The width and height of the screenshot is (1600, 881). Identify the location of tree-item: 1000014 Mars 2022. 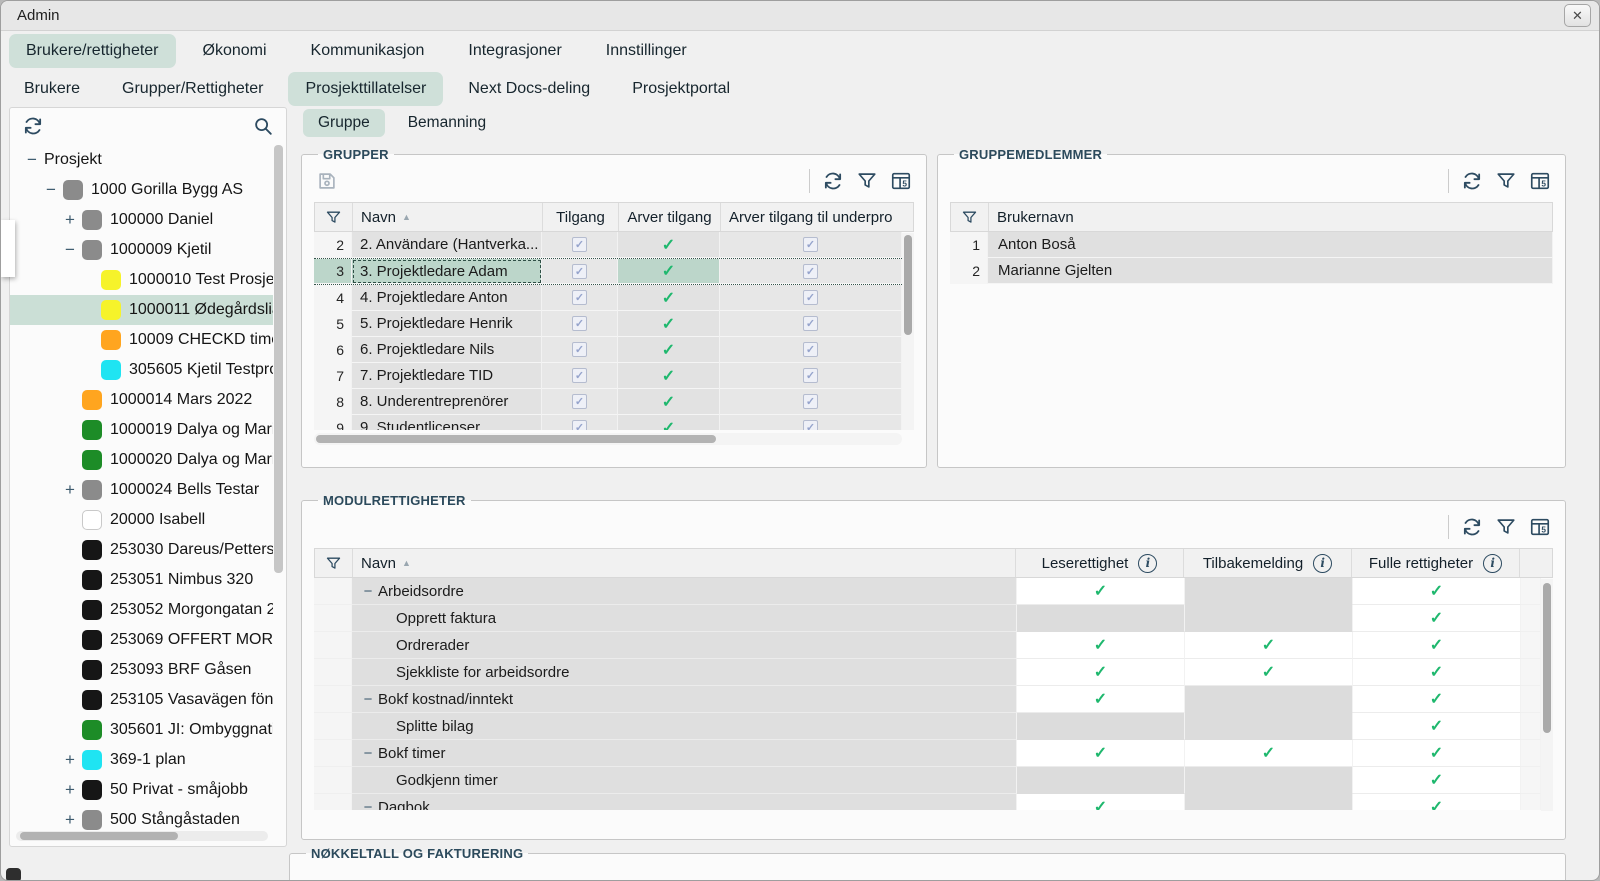
(141, 400).